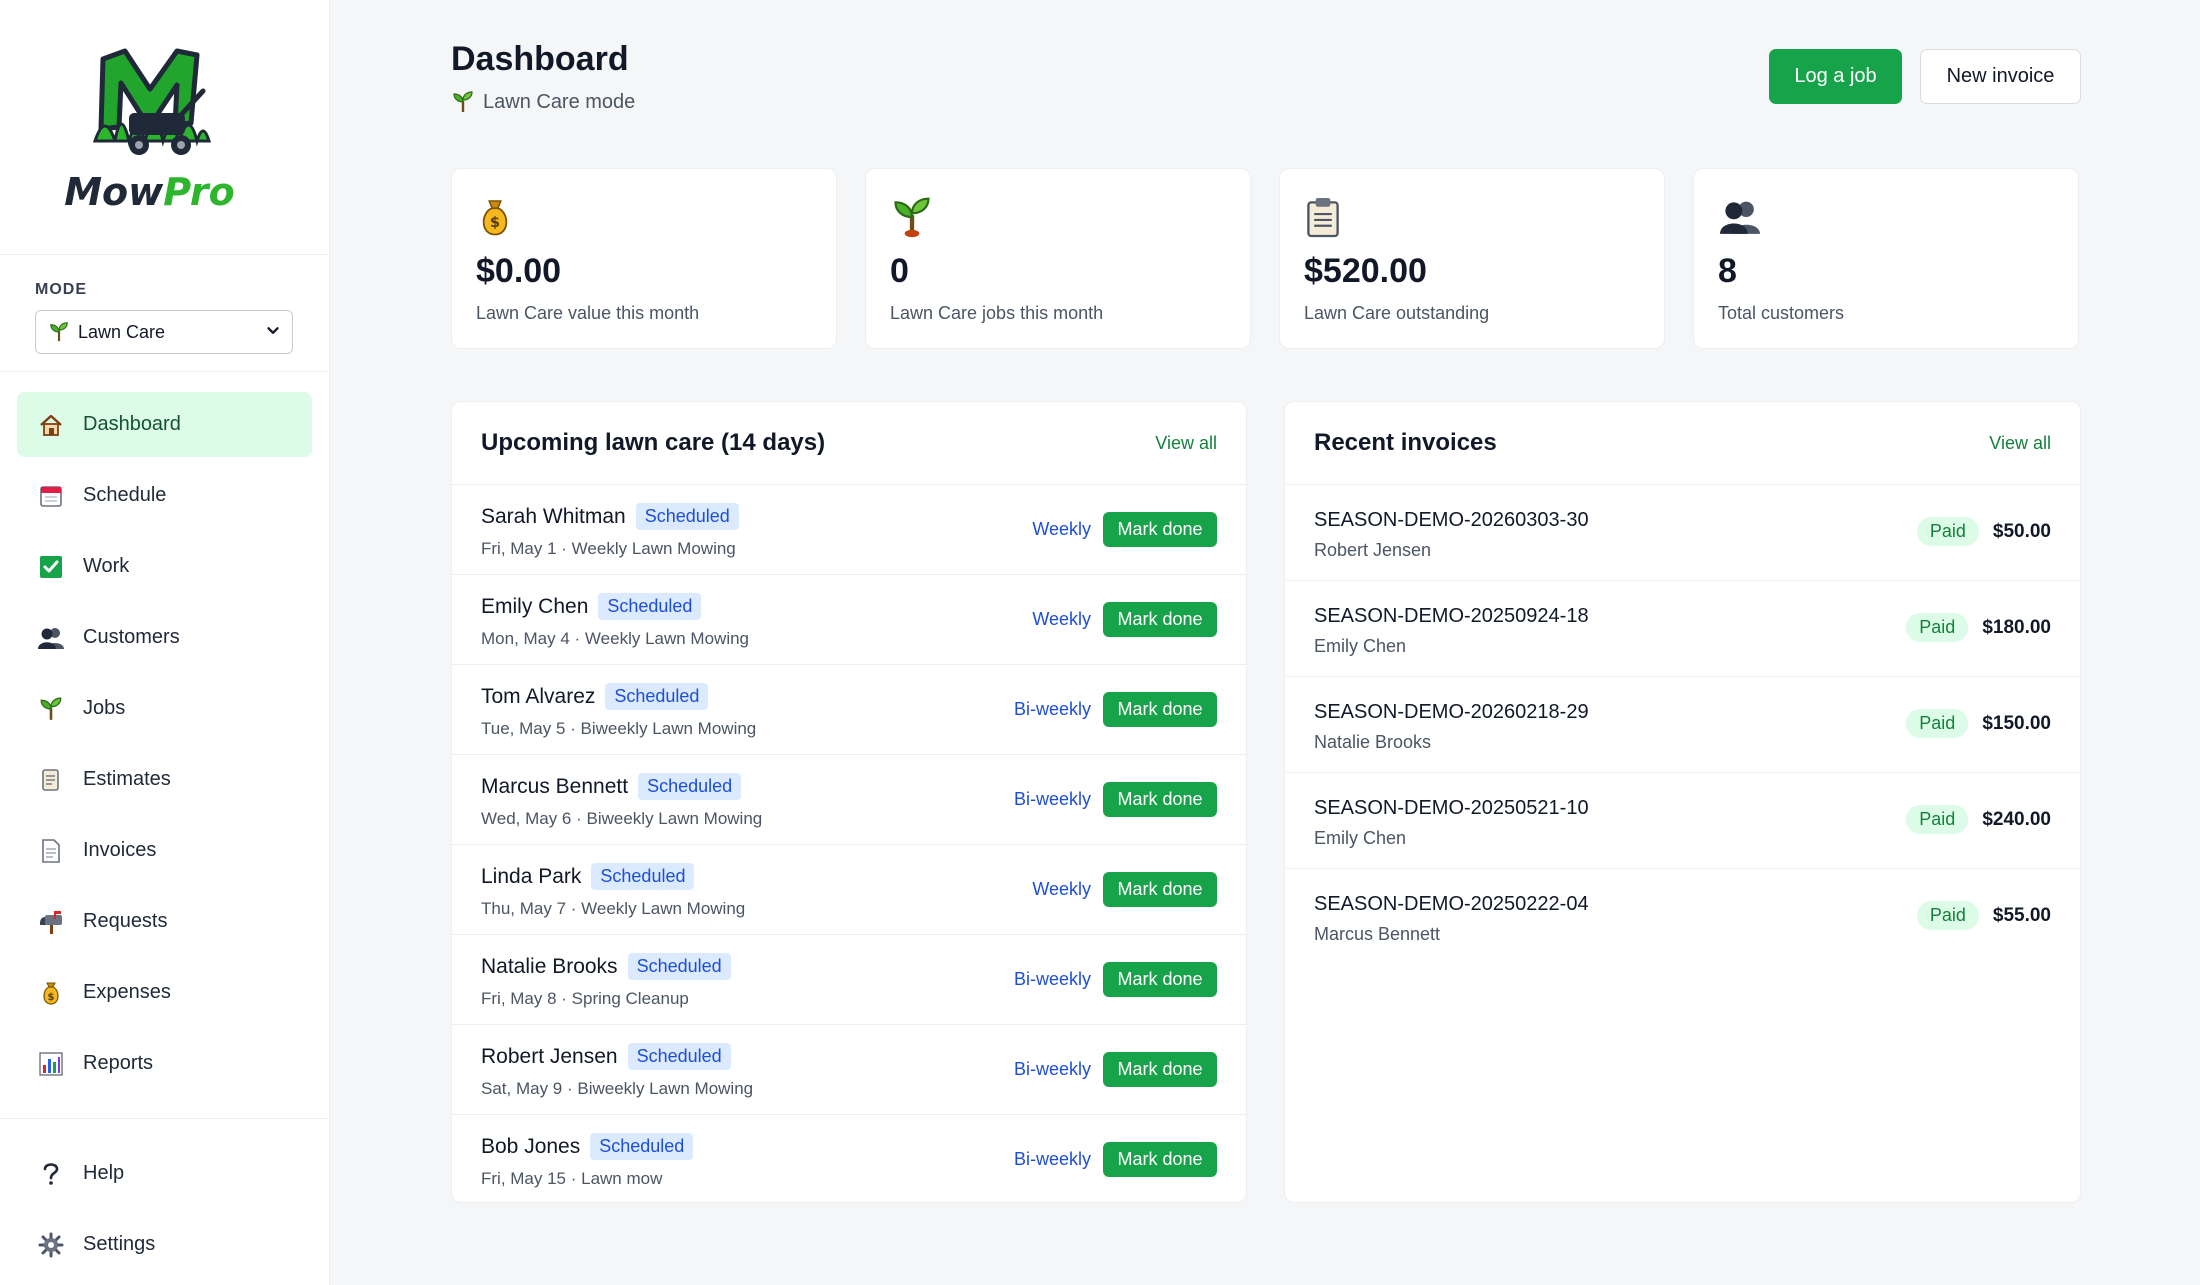 The height and width of the screenshot is (1285, 2200). Describe the element at coordinates (51, 851) in the screenshot. I see `document-icon` at that location.